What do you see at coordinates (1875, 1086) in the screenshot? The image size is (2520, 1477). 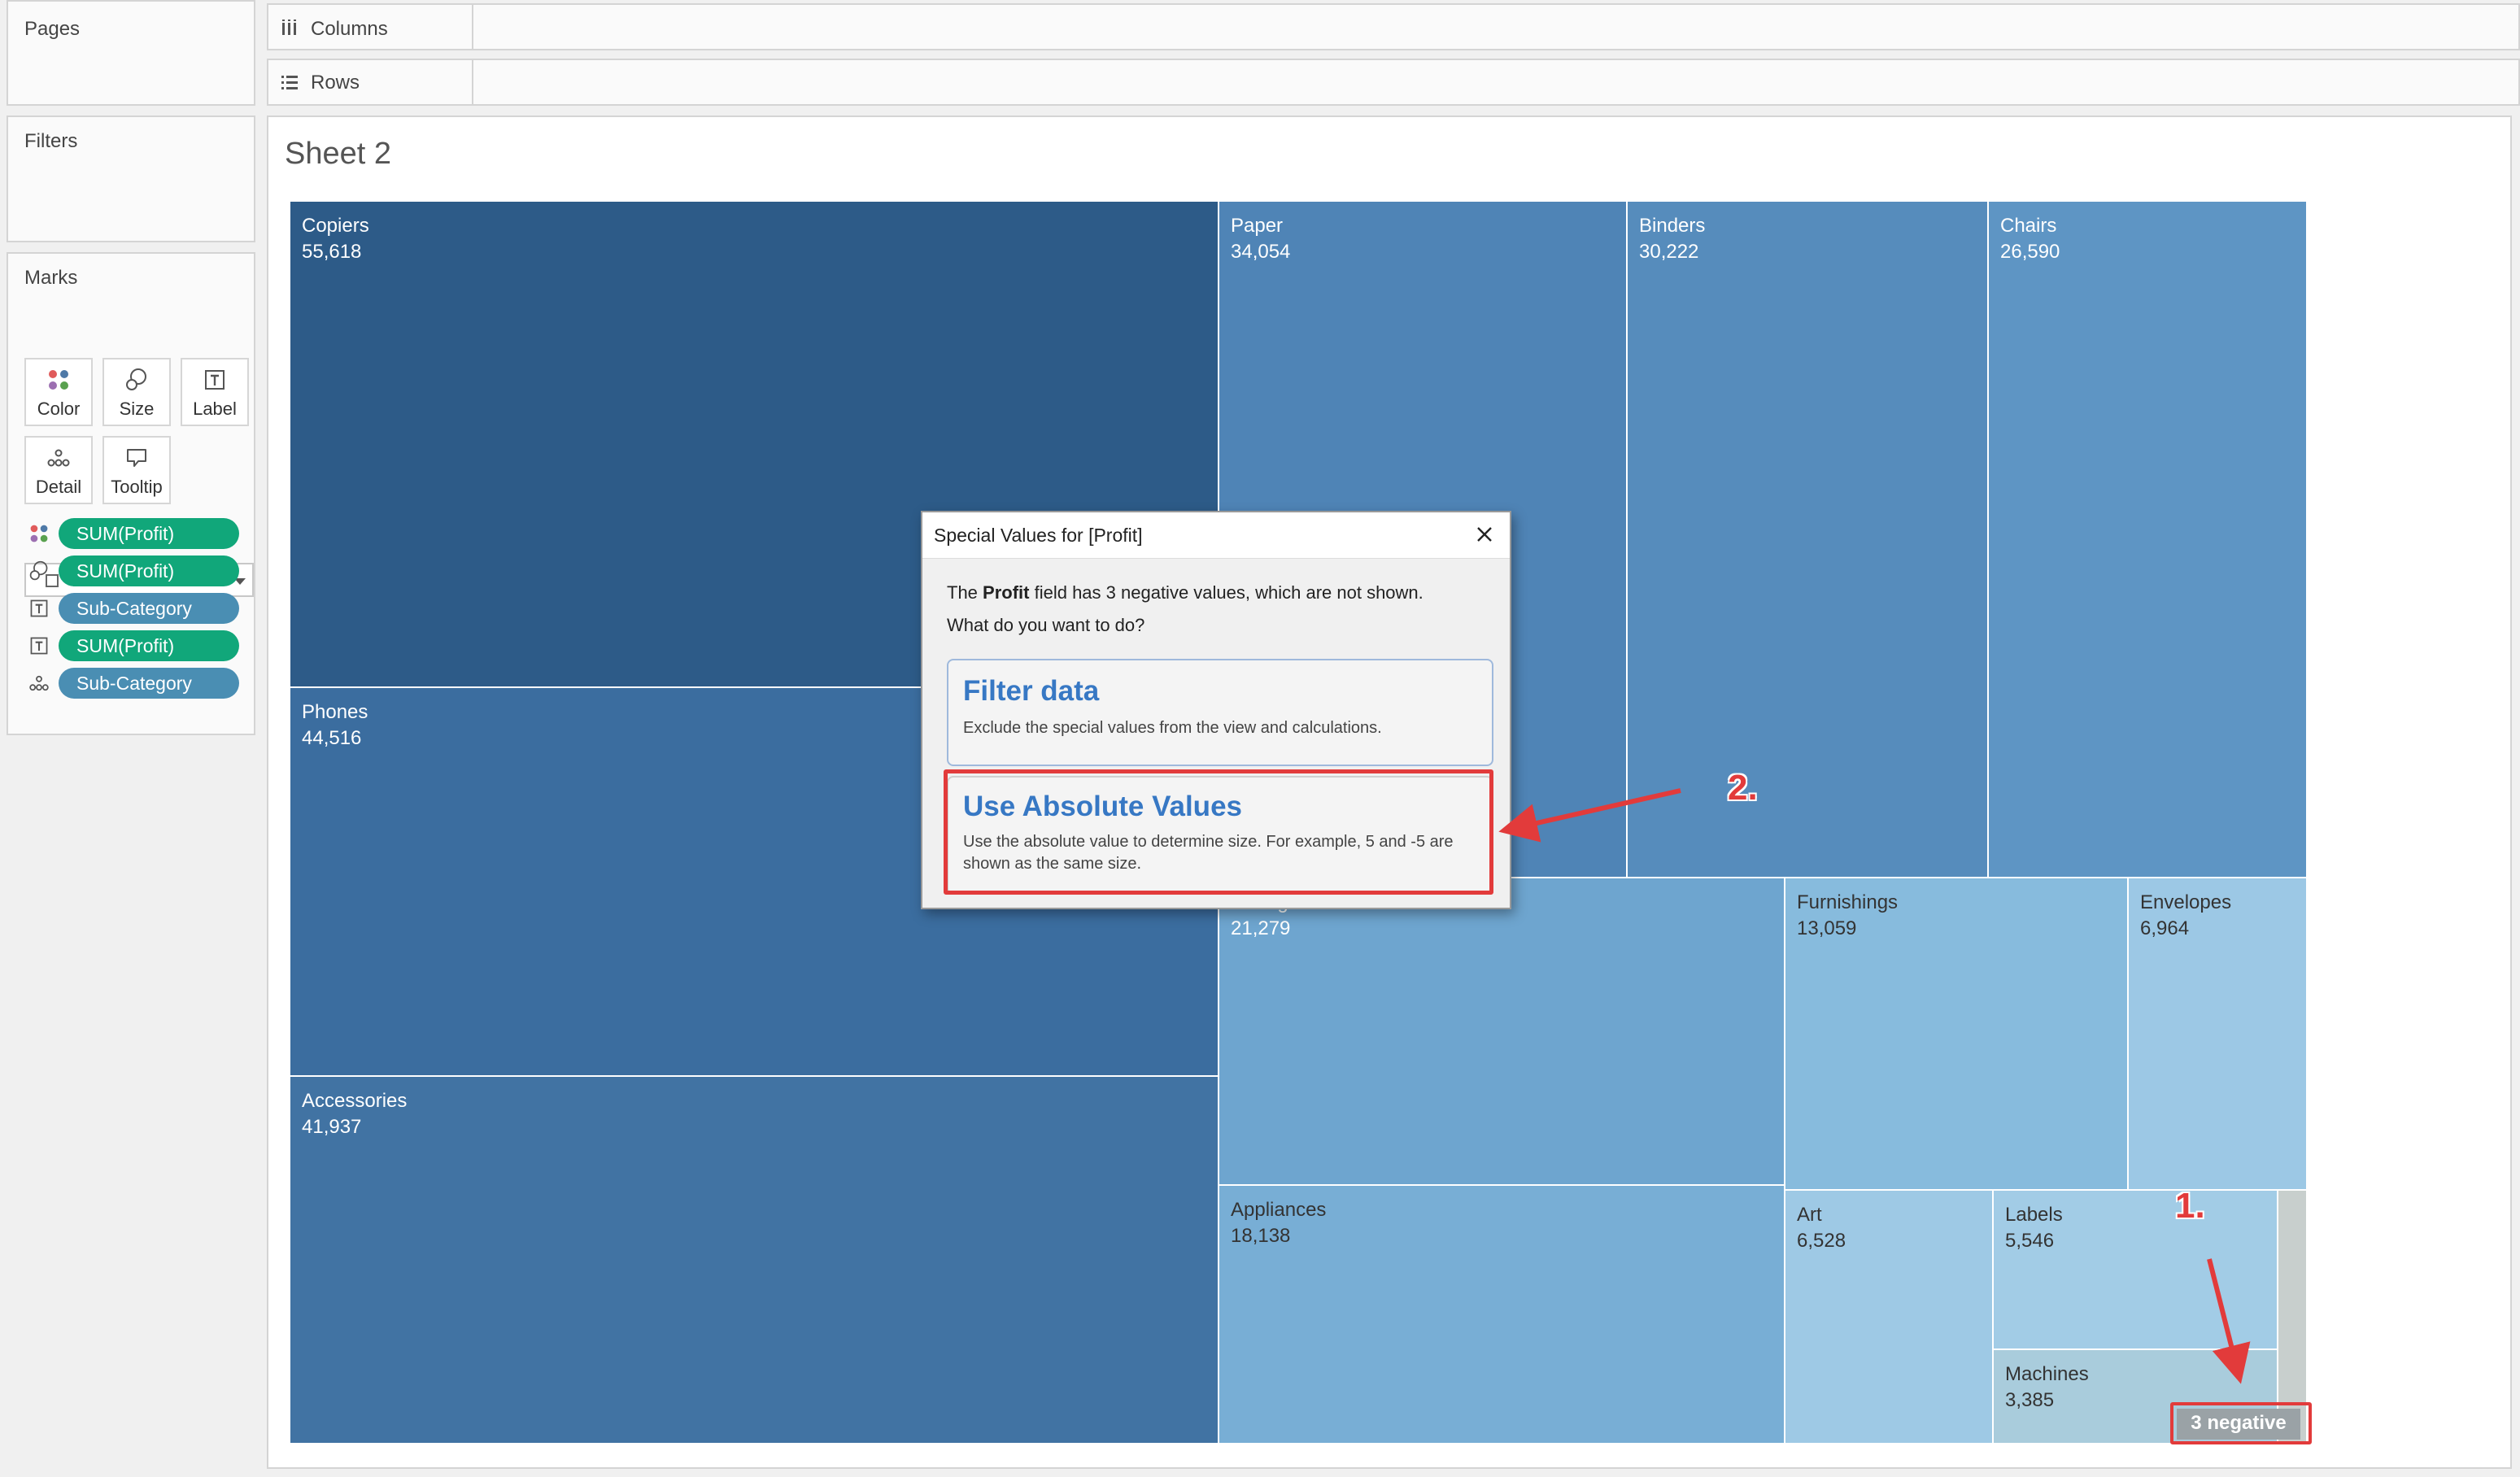 I see `annotation-arrows` at bounding box center [1875, 1086].